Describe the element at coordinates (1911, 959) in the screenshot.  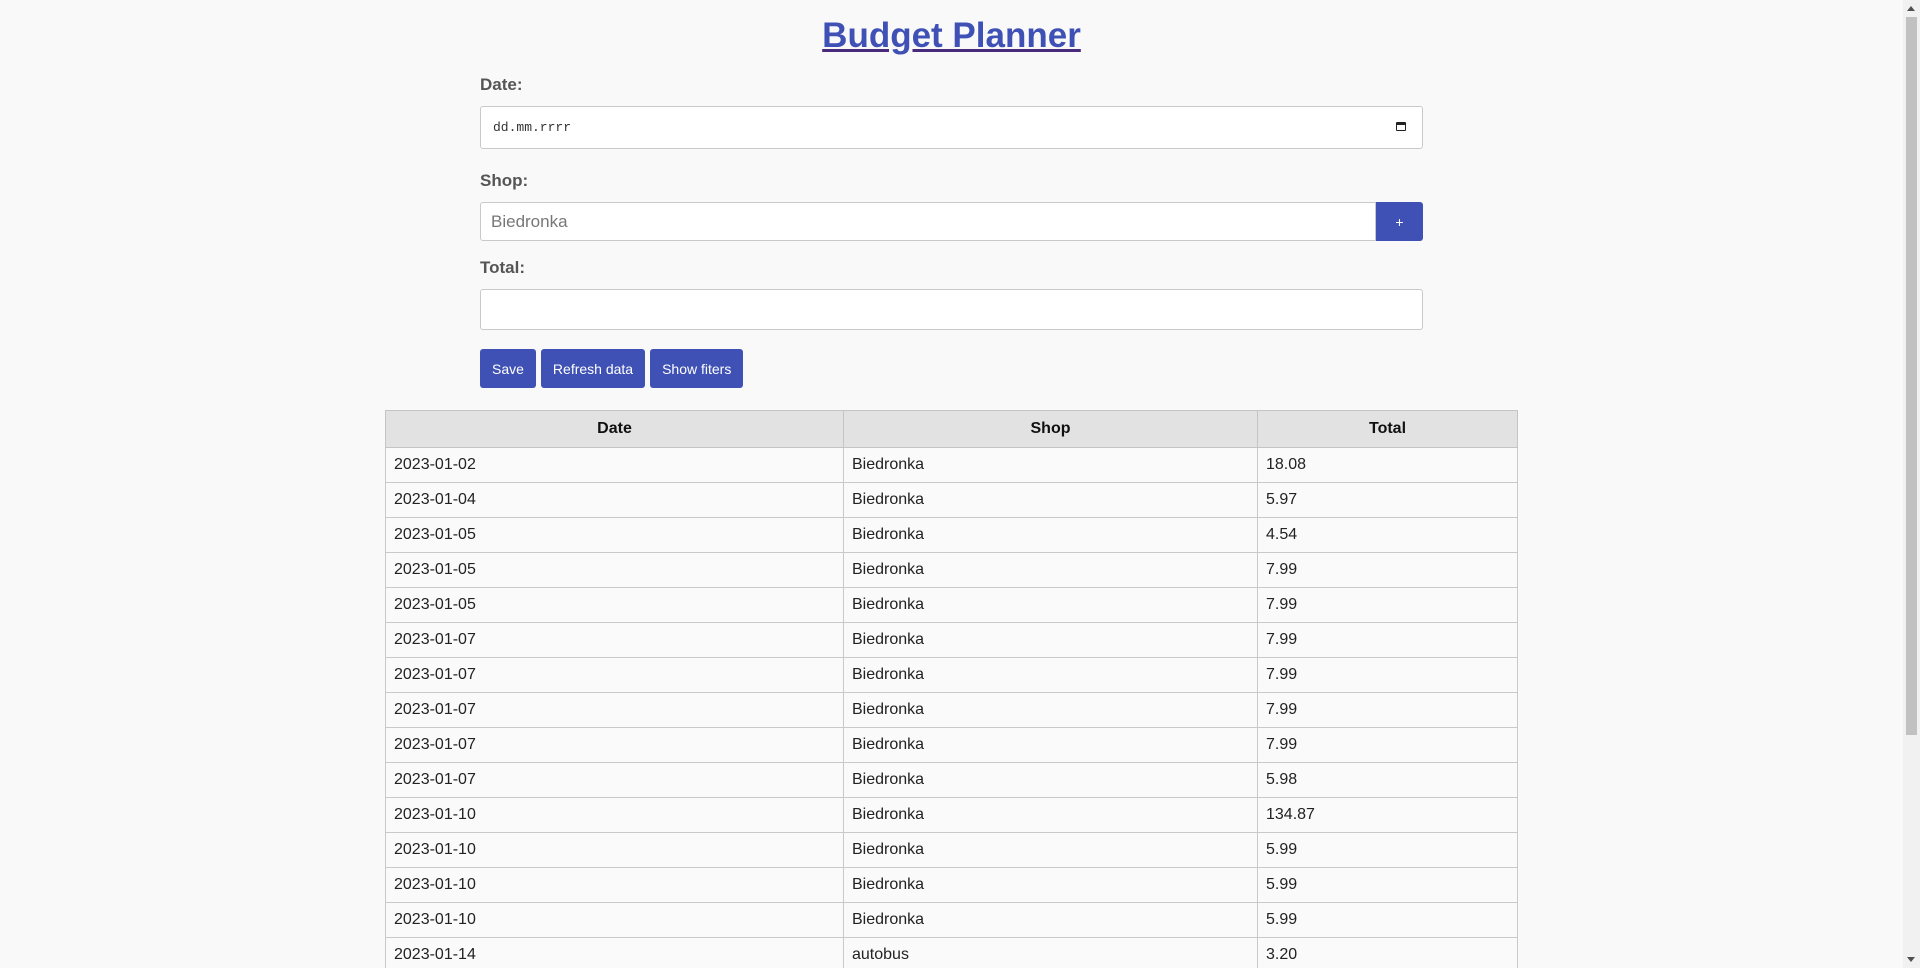
I see `scroll-down-arrow-icon` at that location.